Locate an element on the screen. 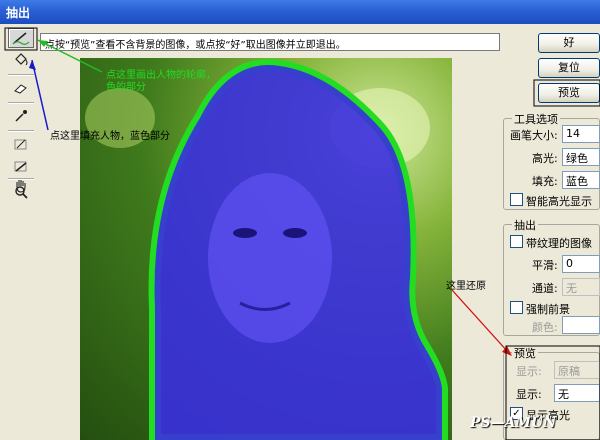 This screenshot has width=600, height=440. green-arrow is located at coordinates (70, 56).